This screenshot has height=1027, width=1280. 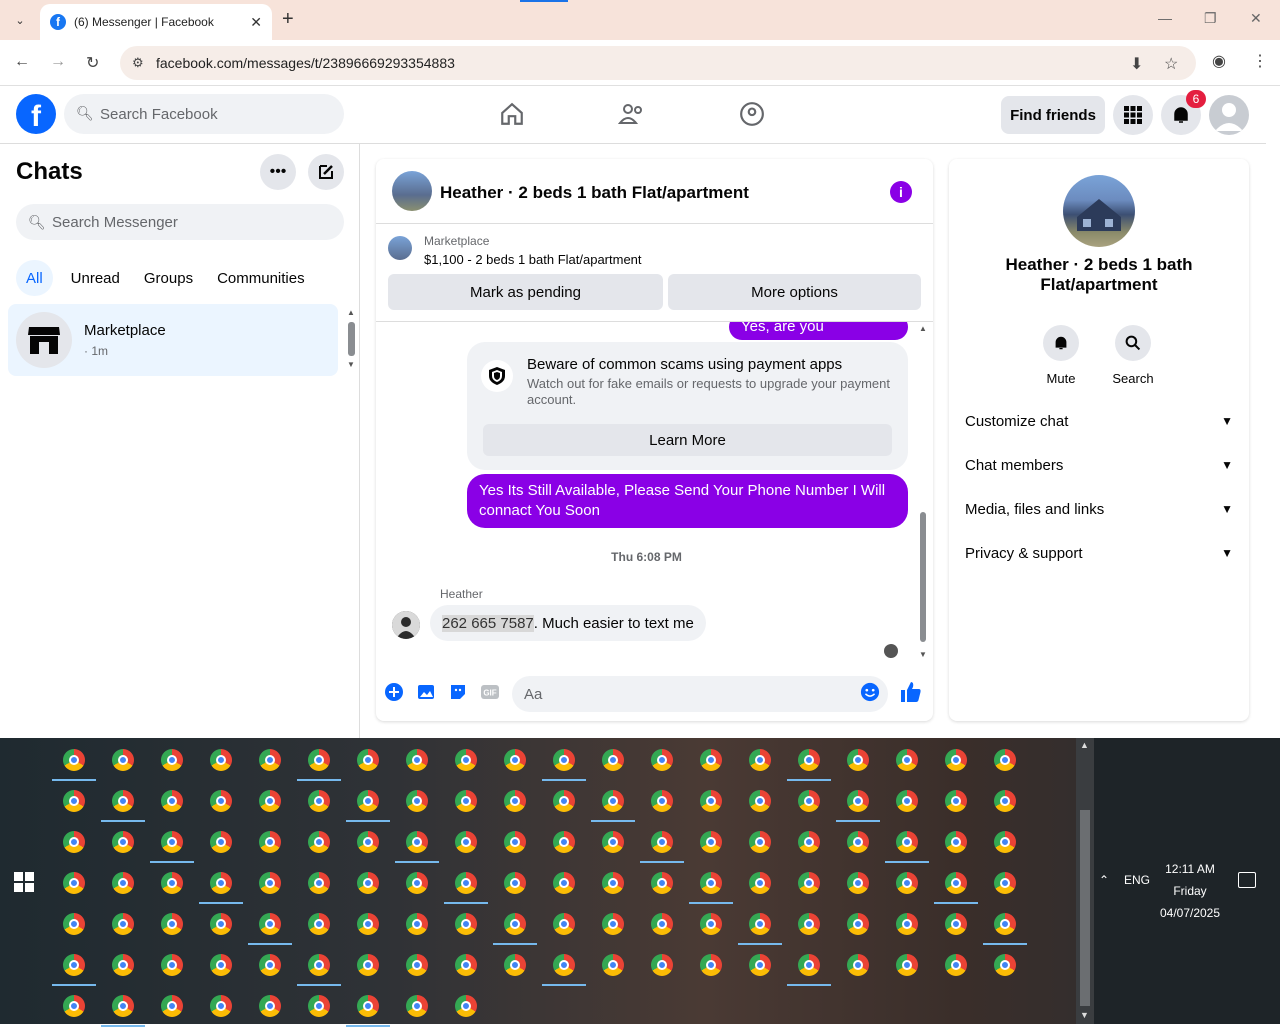 What do you see at coordinates (1099, 465) in the screenshot?
I see `chat-members-section: Chat members ▼` at bounding box center [1099, 465].